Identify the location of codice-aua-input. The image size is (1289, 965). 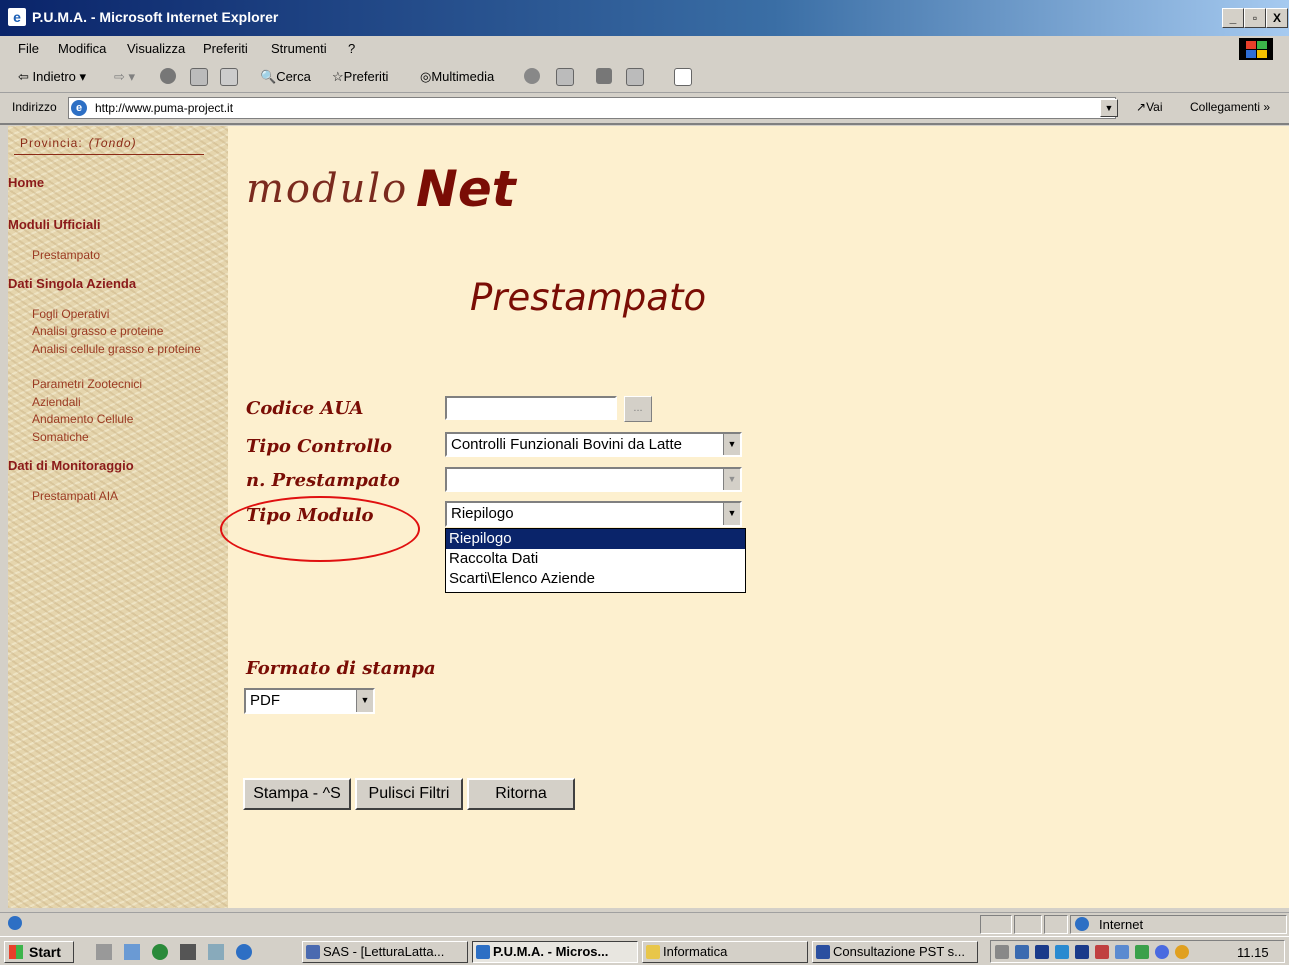
(531, 408).